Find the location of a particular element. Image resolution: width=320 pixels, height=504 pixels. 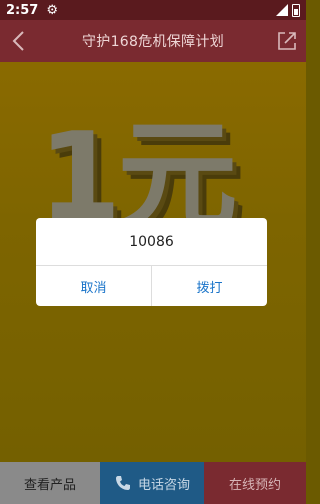

tab-online-booking: 在线预约 is located at coordinates (255, 483).